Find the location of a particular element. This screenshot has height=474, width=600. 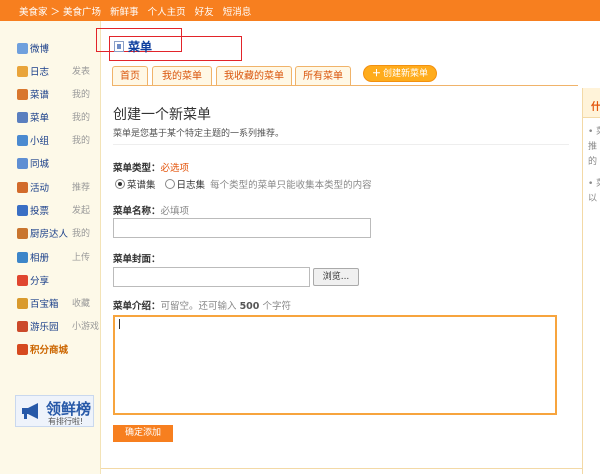

radio-blog-set-label: 日志集 is located at coordinates (191, 185).